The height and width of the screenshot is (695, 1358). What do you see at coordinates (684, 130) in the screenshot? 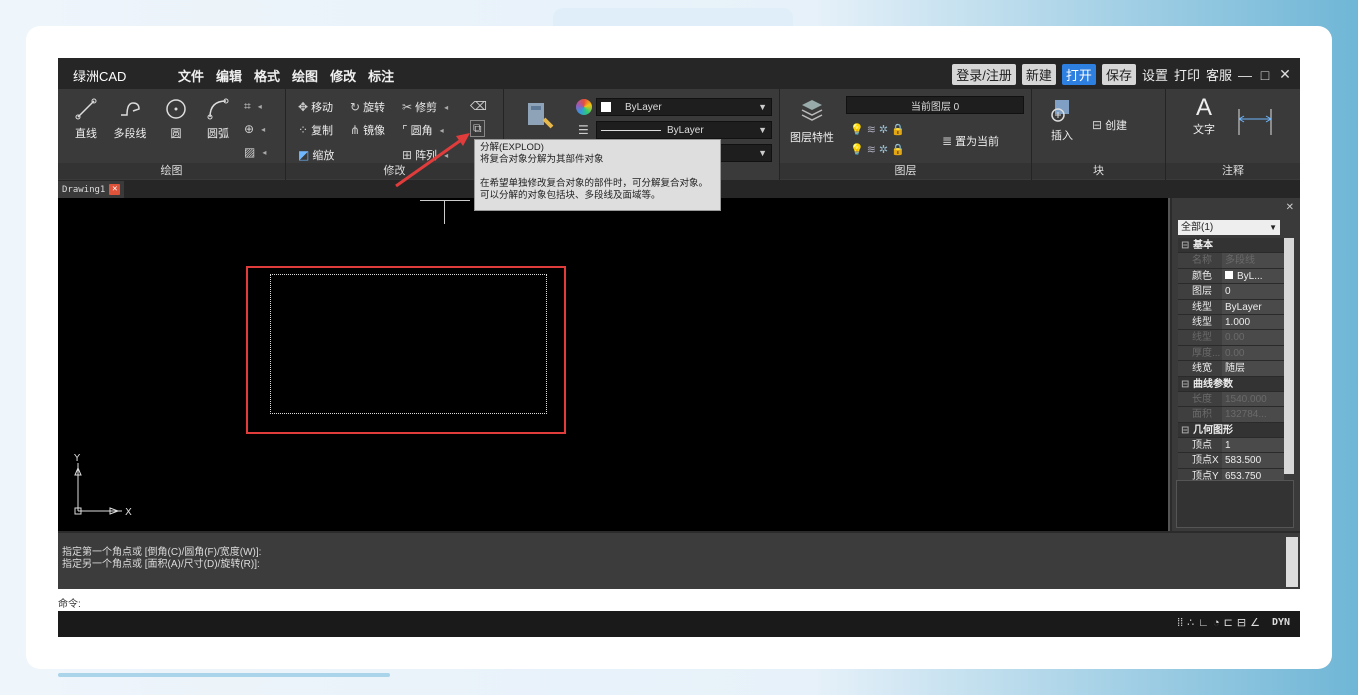
I see `linetype-select: ByLayer ▼` at bounding box center [684, 130].